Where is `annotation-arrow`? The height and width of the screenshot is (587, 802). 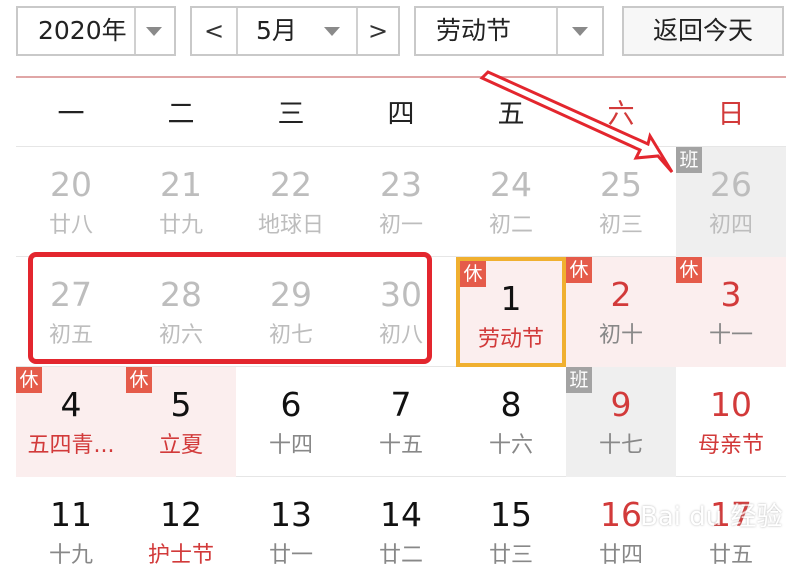 annotation-arrow is located at coordinates (576, 121).